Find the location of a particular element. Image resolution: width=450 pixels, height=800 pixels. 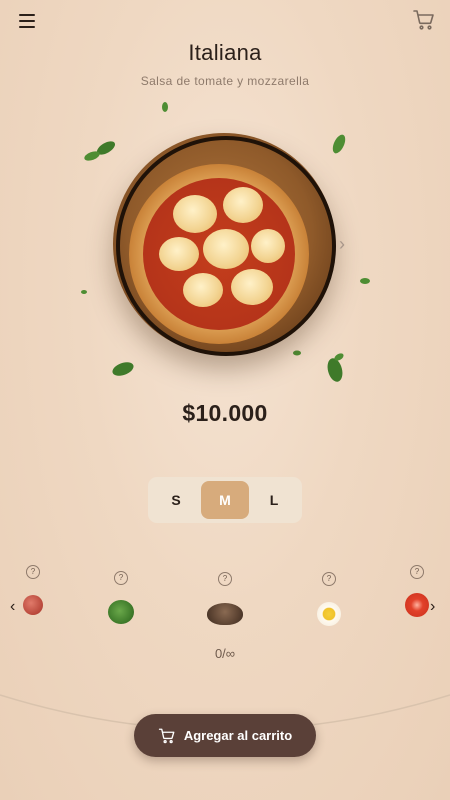

topping-egg: ? is located at coordinates (329, 599).